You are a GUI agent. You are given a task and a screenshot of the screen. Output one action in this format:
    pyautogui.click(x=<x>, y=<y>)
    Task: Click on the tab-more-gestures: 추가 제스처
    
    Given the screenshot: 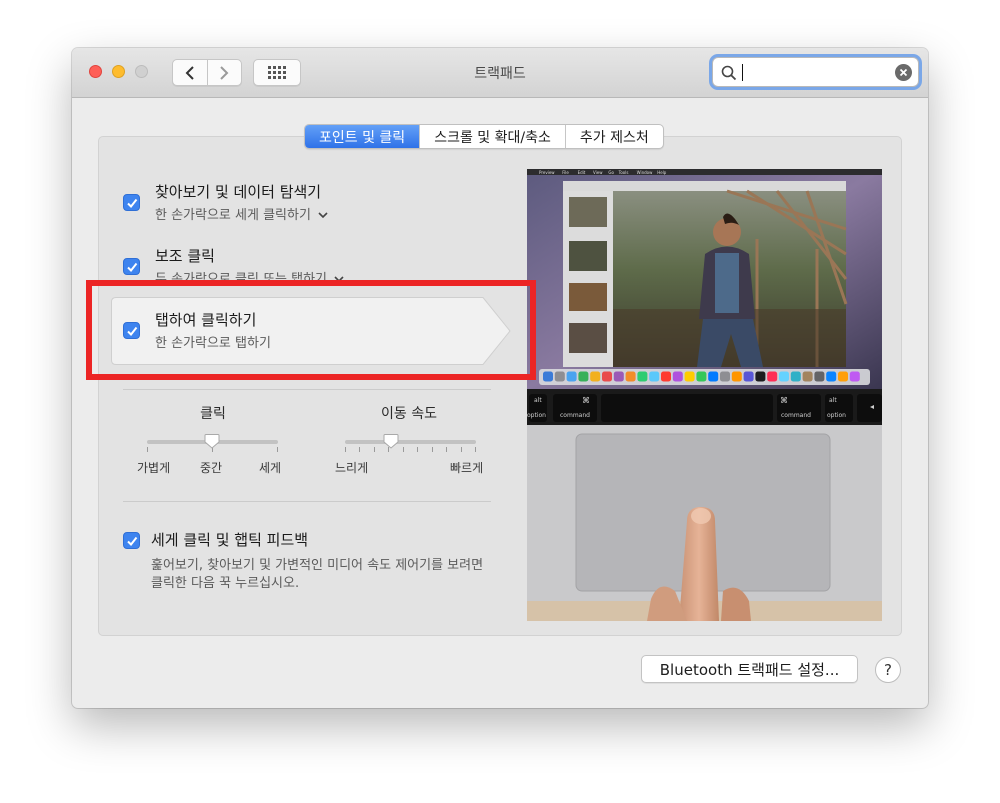 What is the action you would take?
    pyautogui.click(x=613, y=136)
    